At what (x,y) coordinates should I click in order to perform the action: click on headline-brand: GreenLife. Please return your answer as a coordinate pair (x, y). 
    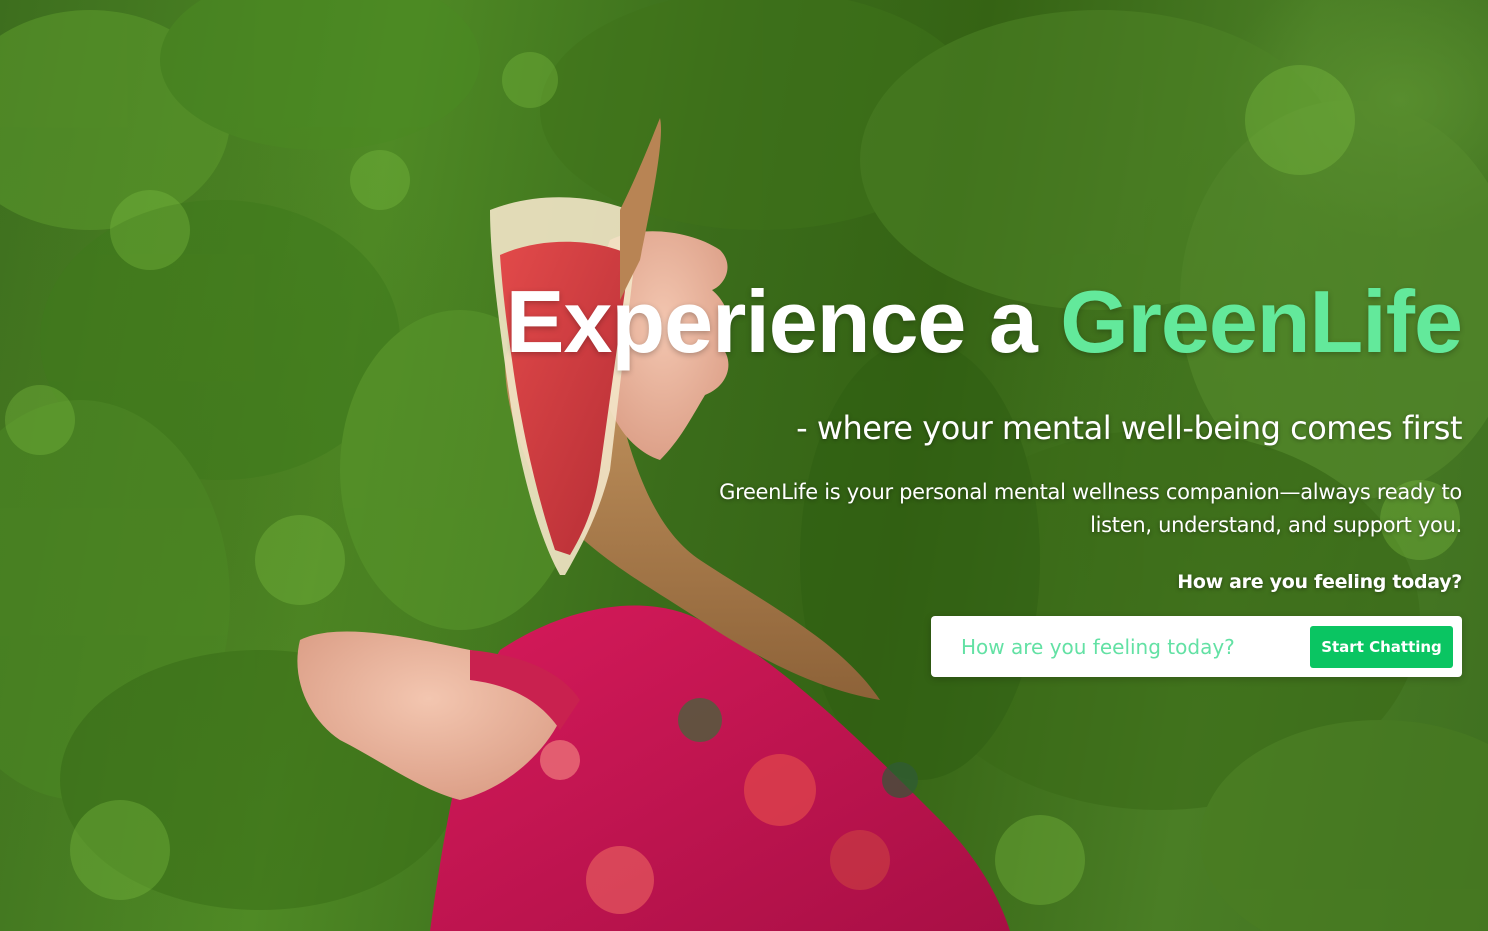
    Looking at the image, I should click on (1261, 321).